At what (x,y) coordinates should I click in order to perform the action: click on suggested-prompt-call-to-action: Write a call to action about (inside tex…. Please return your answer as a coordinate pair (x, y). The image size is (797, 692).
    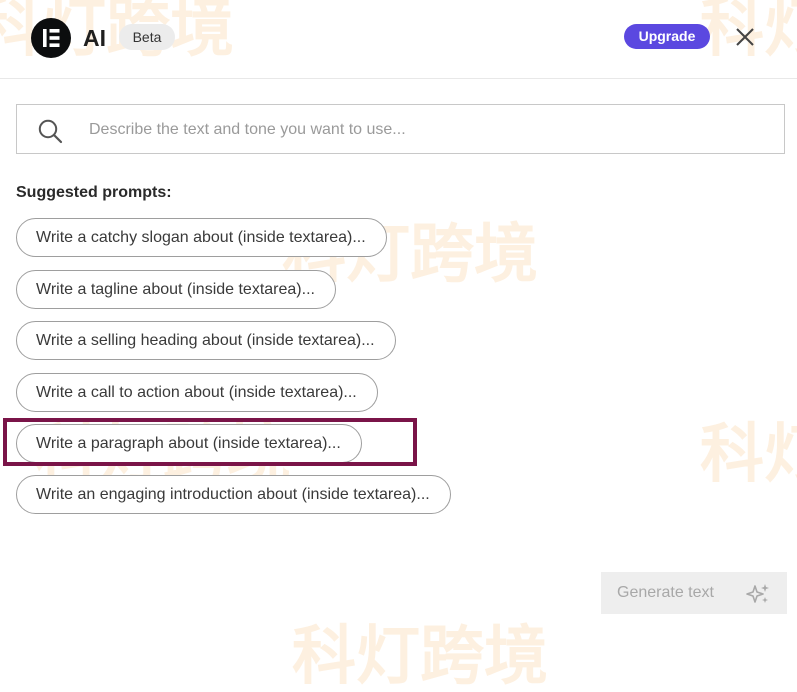
    Looking at the image, I should click on (197, 392).